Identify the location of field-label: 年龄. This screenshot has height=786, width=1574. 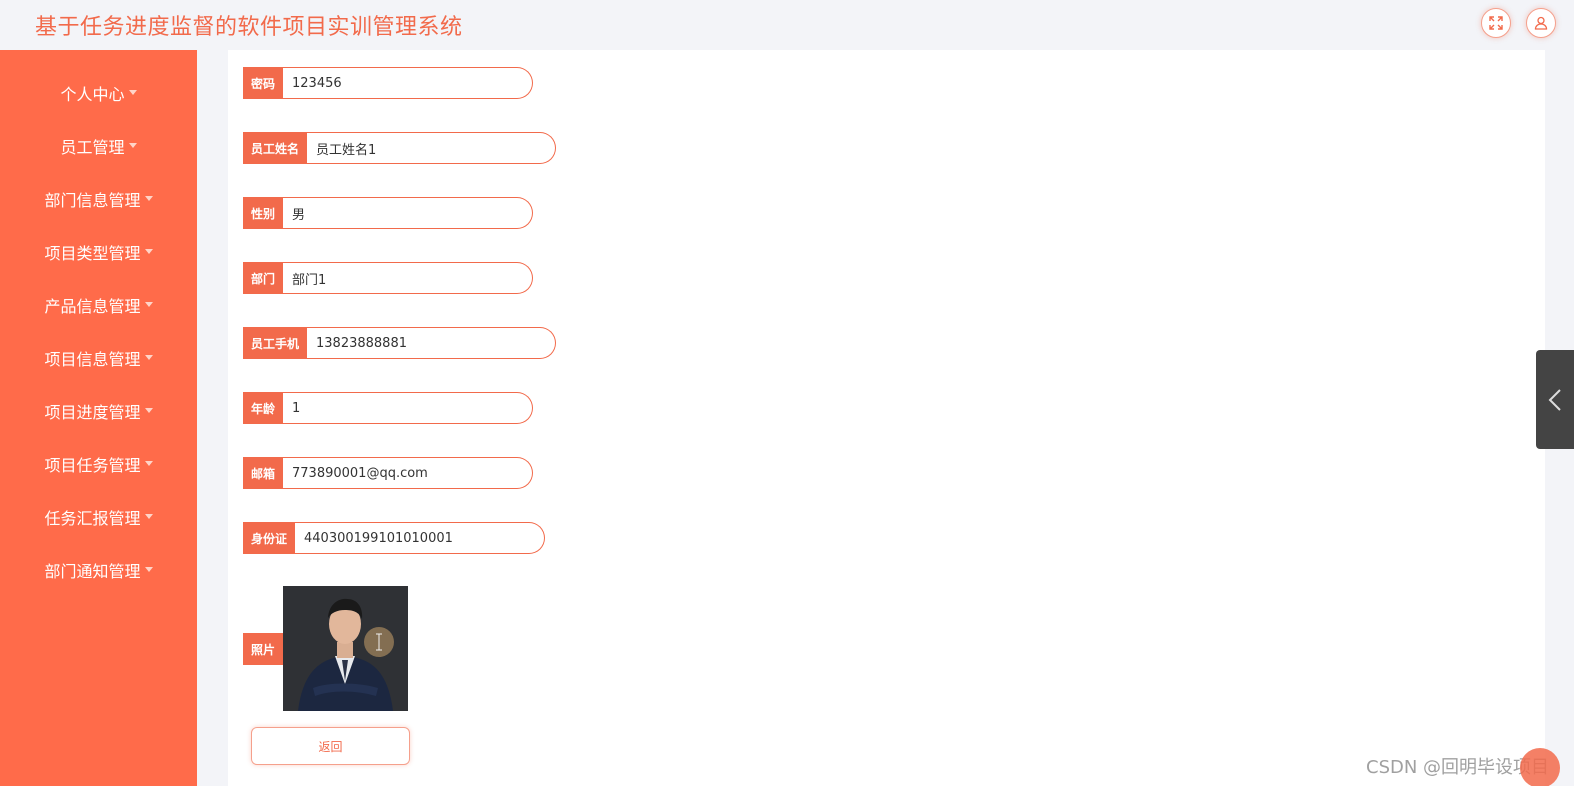
(263, 408).